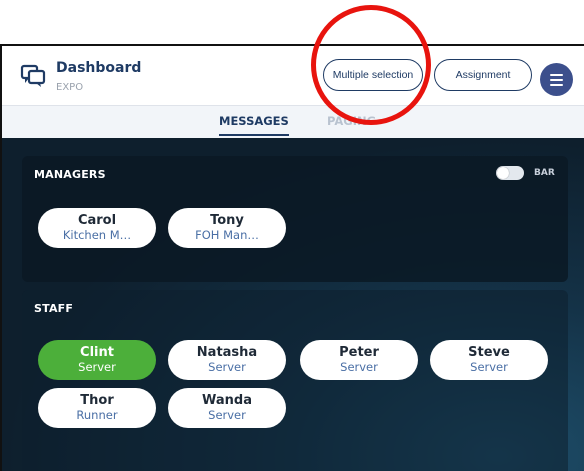 Image resolution: width=584 pixels, height=471 pixels. I want to click on chip-name: Clint, so click(97, 352).